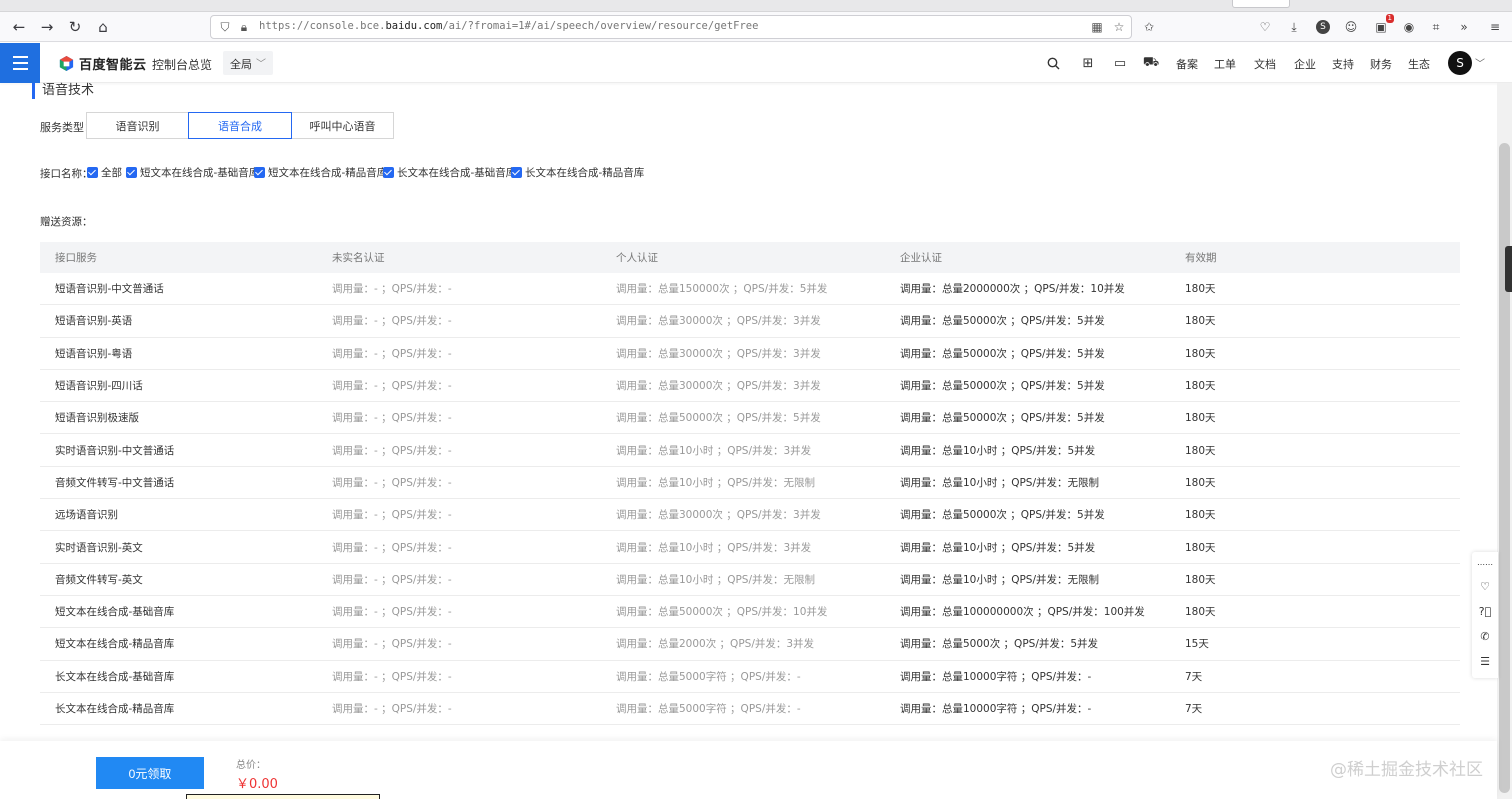 The width and height of the screenshot is (1512, 799). I want to click on pocket-icon: ♡, so click(1265, 27).